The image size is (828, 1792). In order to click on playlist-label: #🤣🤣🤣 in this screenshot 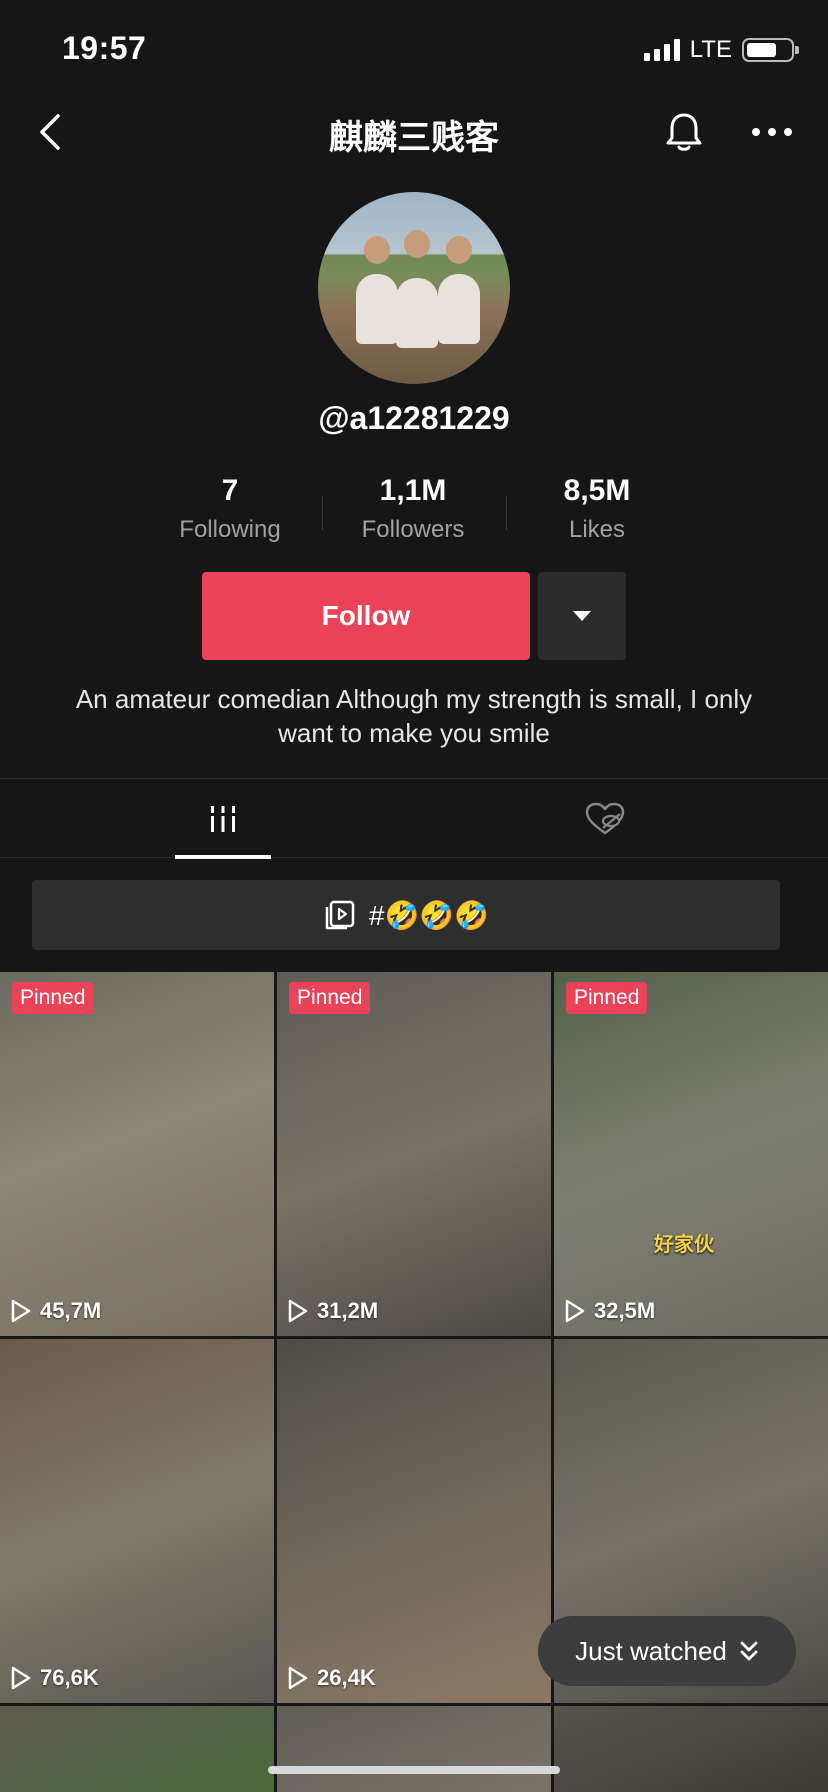, I will do `click(429, 915)`.